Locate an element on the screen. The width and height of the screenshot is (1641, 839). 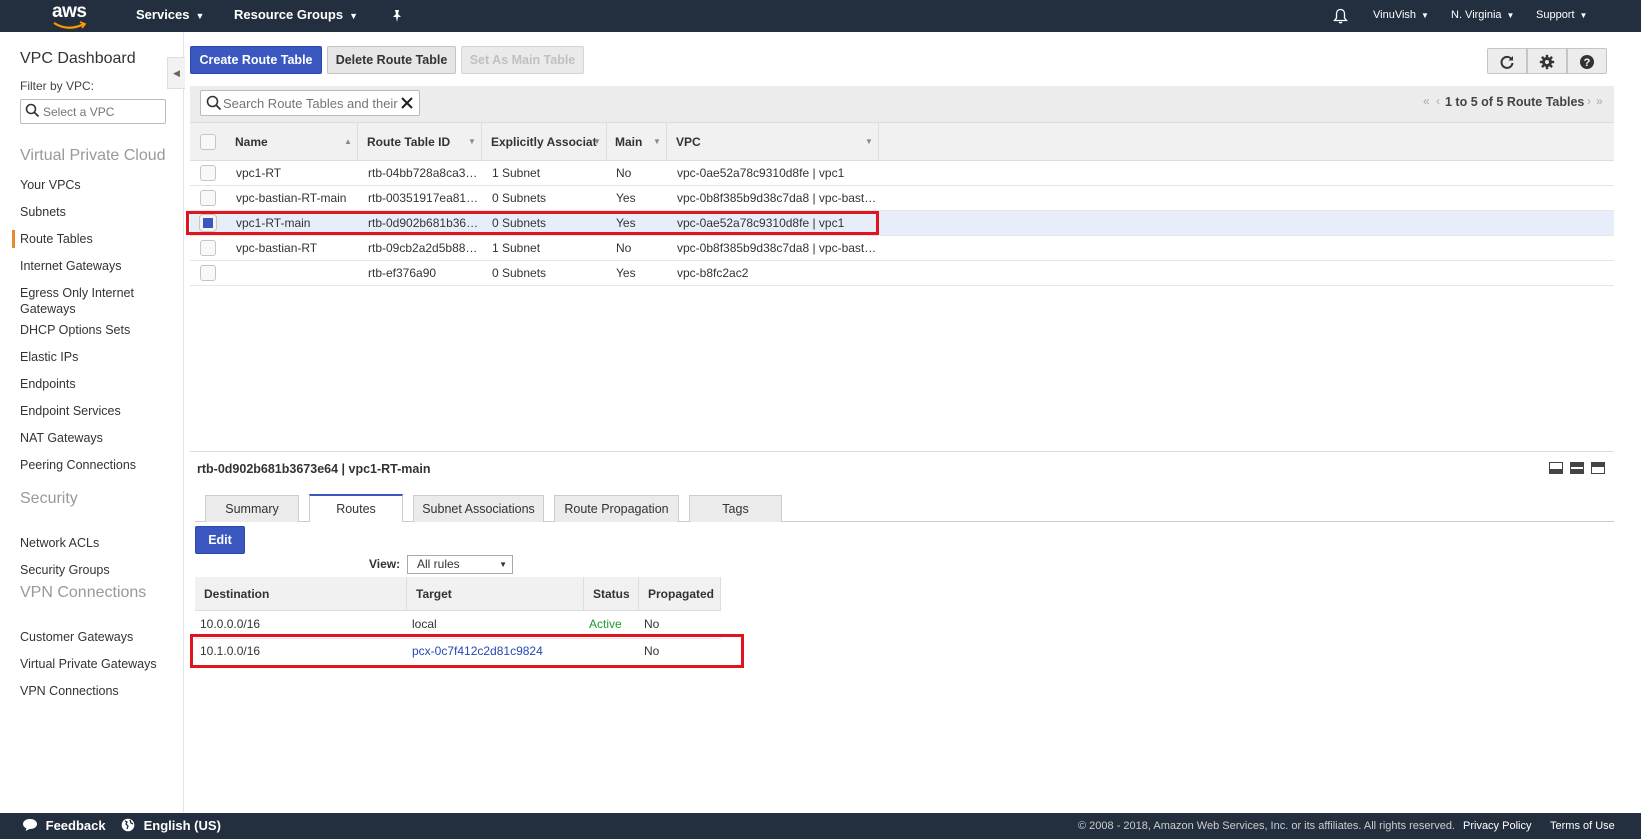
sidebar-item-security-groups: Security Groups is located at coordinates (95, 570).